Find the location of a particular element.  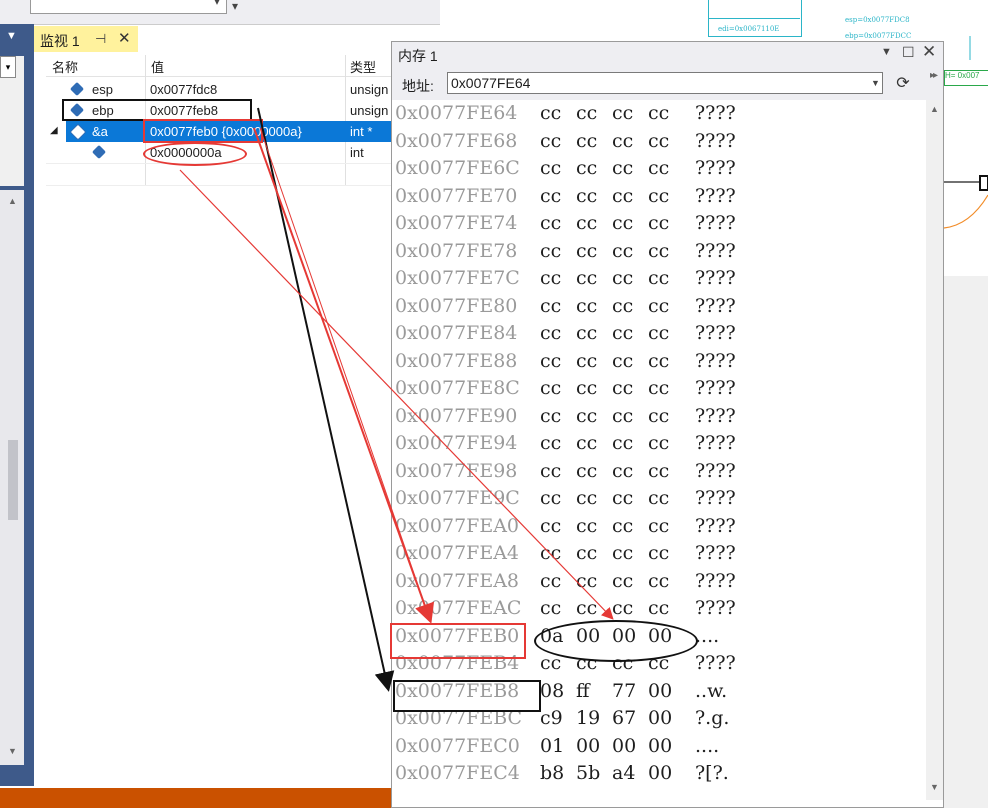

arrow-address-guide is located at coordinates (345, 374).